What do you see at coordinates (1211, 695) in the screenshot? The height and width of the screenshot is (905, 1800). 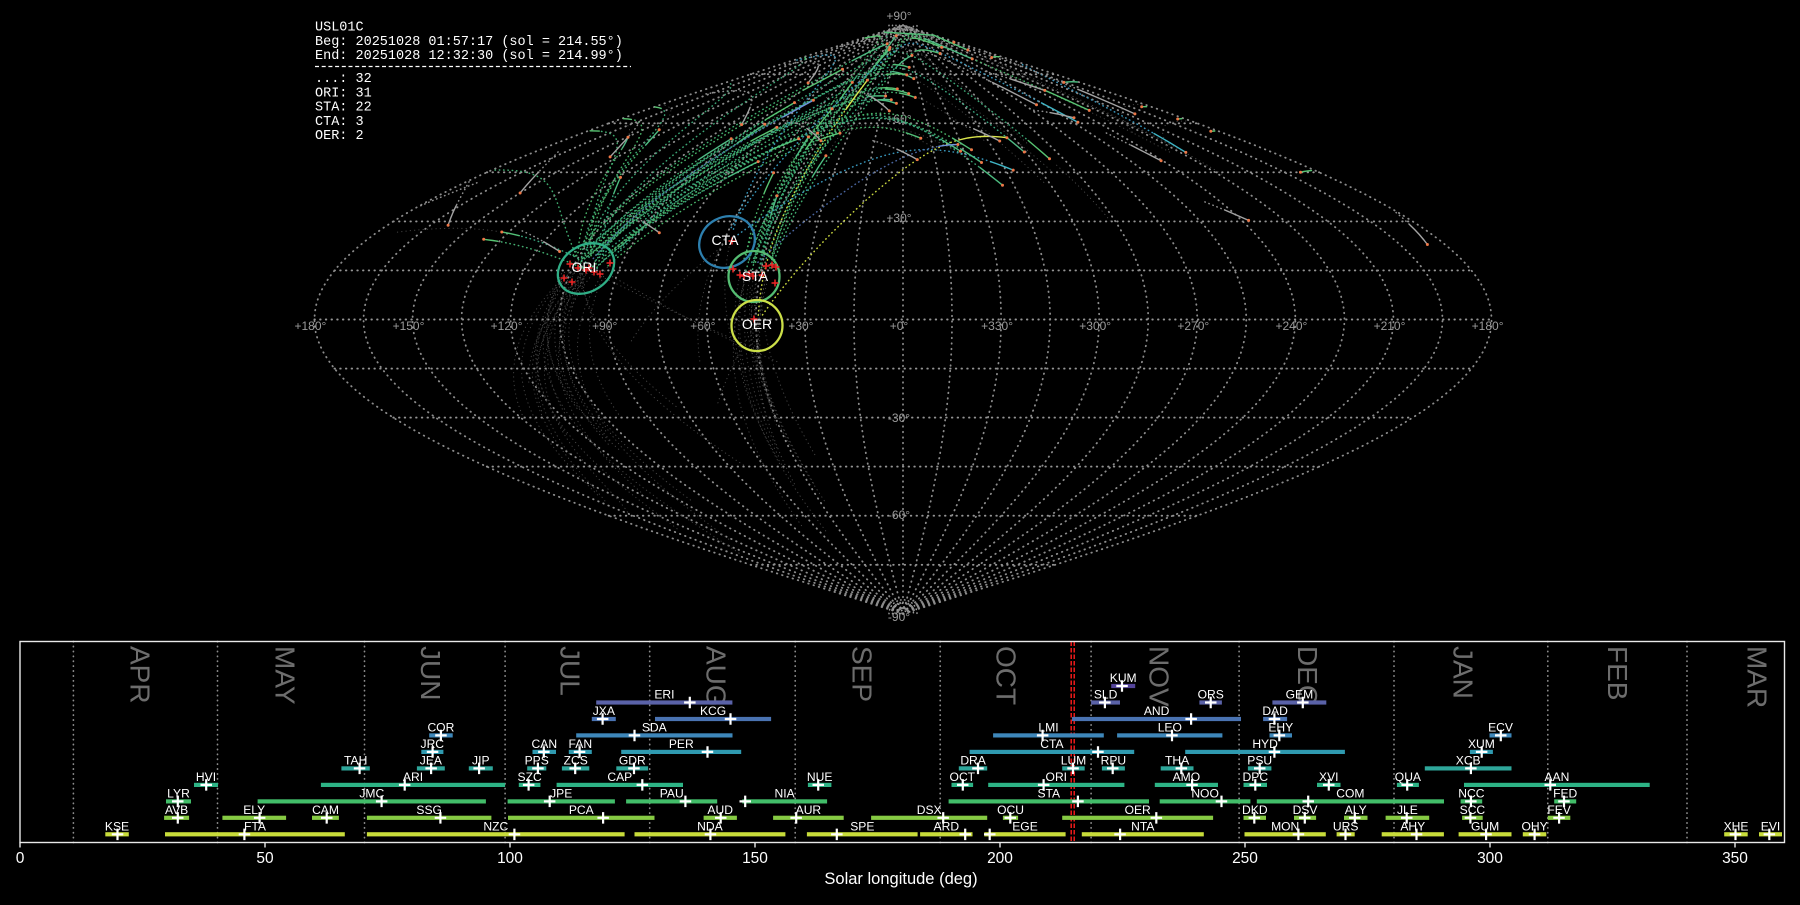 I see `svg-text: ORS` at bounding box center [1211, 695].